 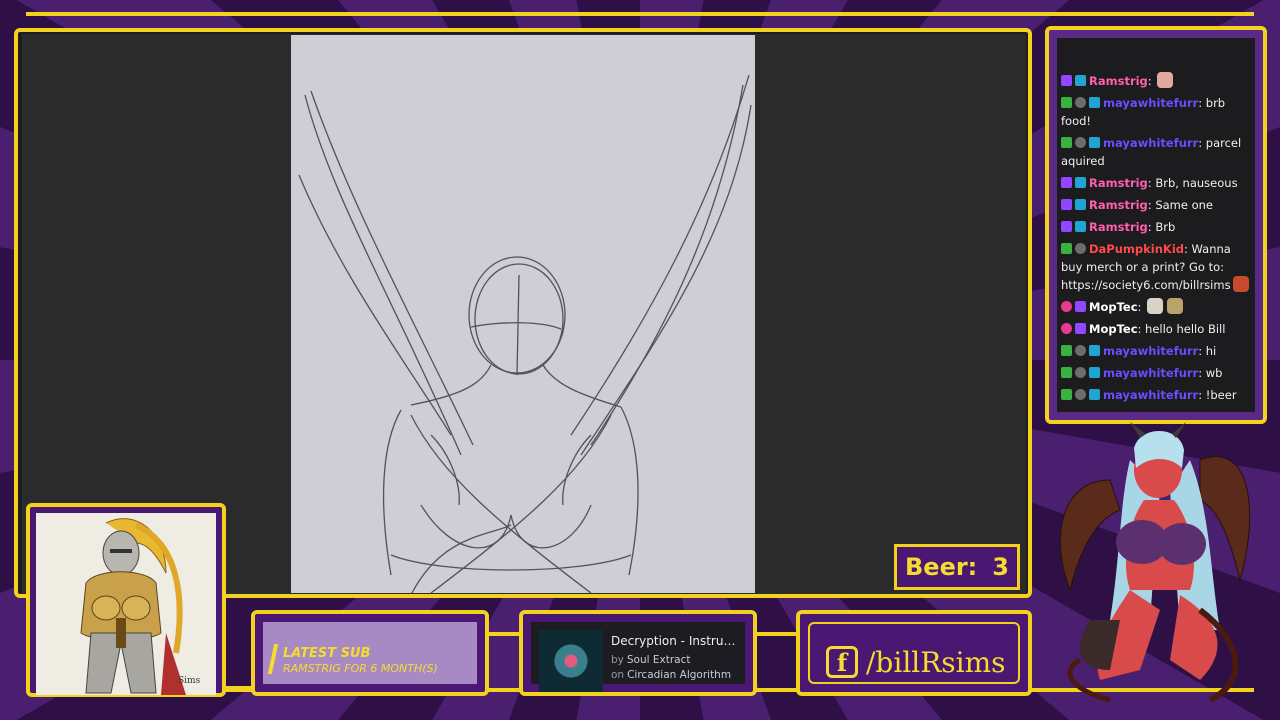 What do you see at coordinates (936, 662) in the screenshot?
I see `facebook-handle: /billRsims` at bounding box center [936, 662].